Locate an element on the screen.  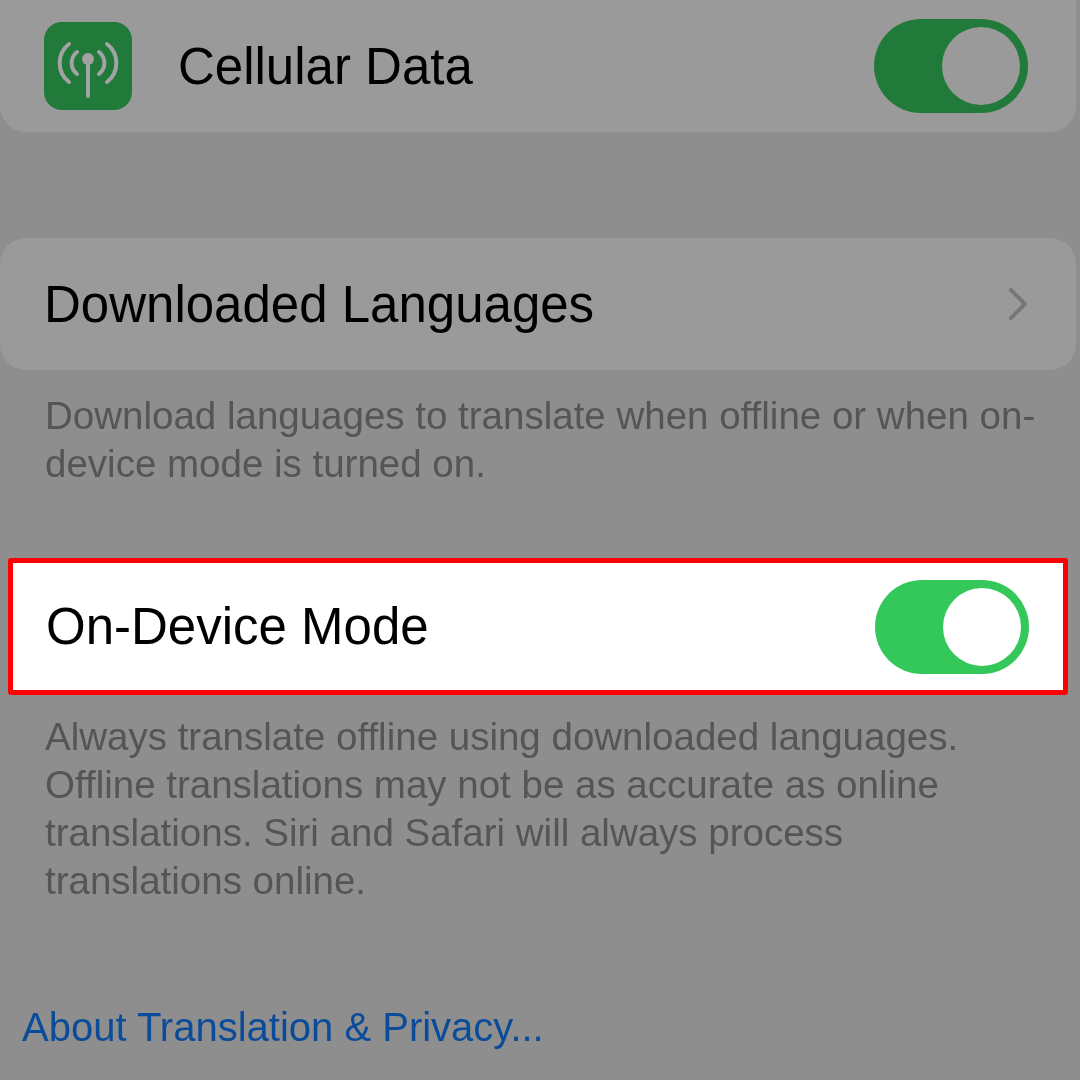
footer-text: Always translate offline using downloaded languages. Offline translations may not be as accurate as online translations. Siri and Safari will always process translations online. is located at coordinates (502, 809).